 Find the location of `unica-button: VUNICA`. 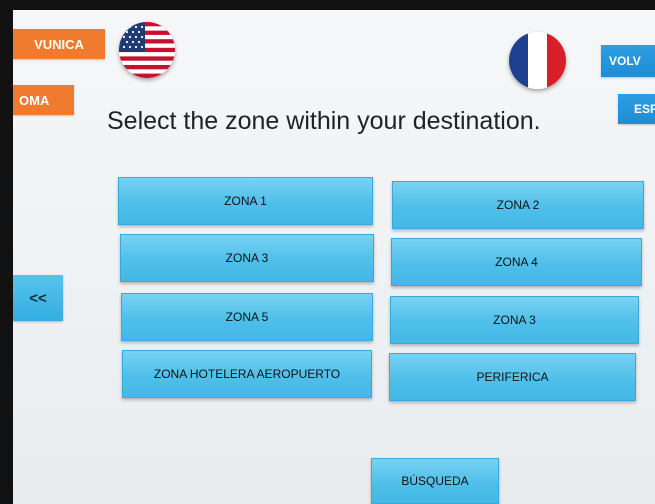

unica-button: VUNICA is located at coordinates (59, 44).